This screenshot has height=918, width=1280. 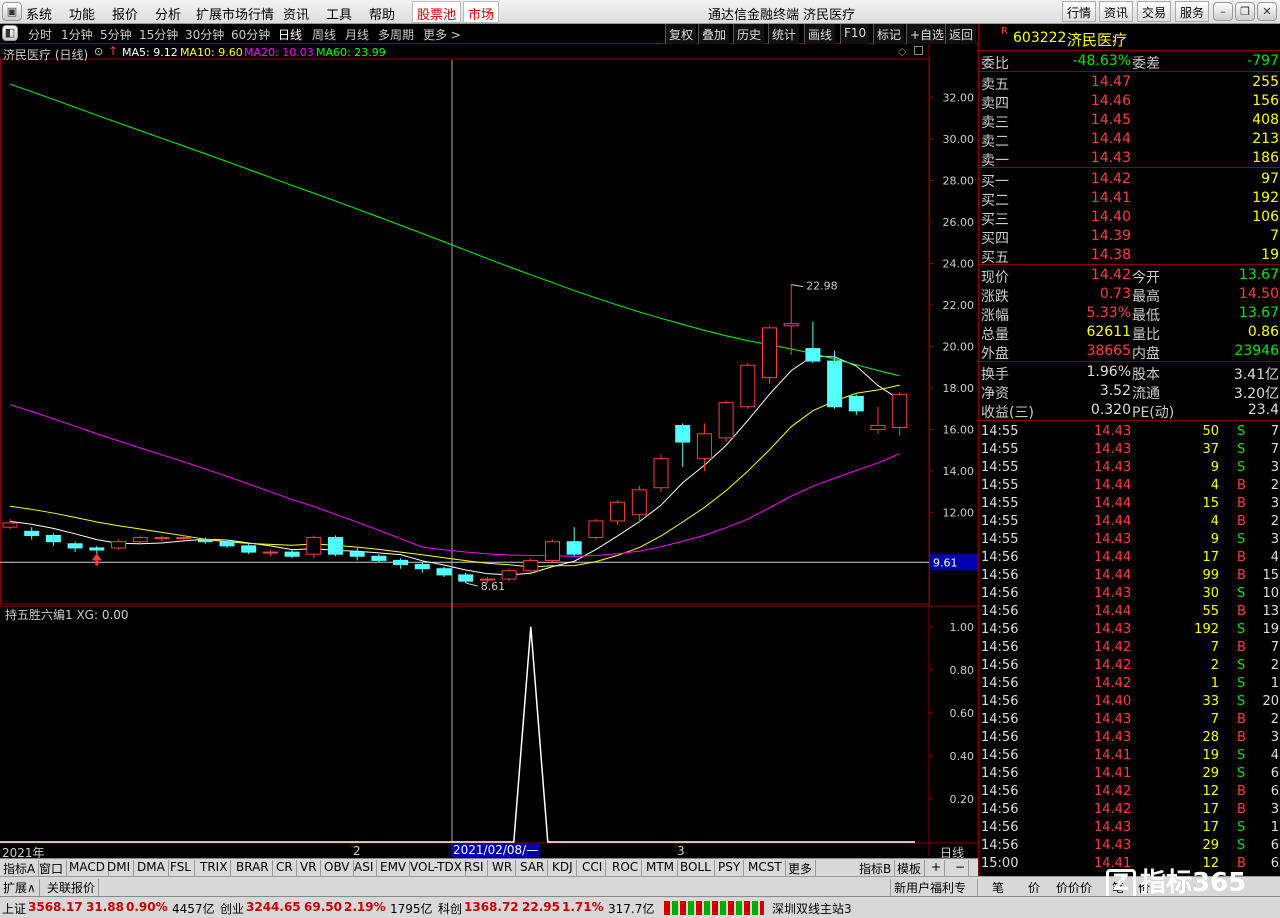 I want to click on period-15min: 15分钟, so click(x=158, y=34).